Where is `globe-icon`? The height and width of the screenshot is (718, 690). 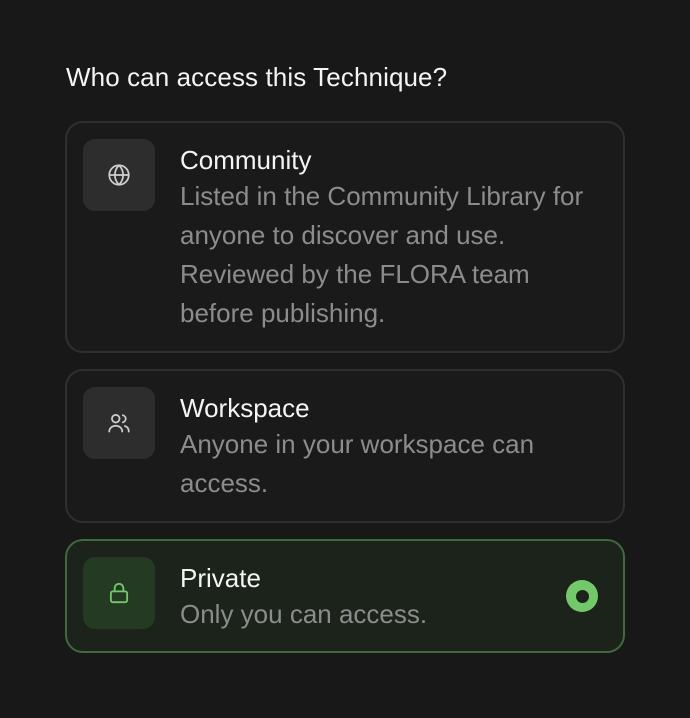
globe-icon is located at coordinates (119, 175).